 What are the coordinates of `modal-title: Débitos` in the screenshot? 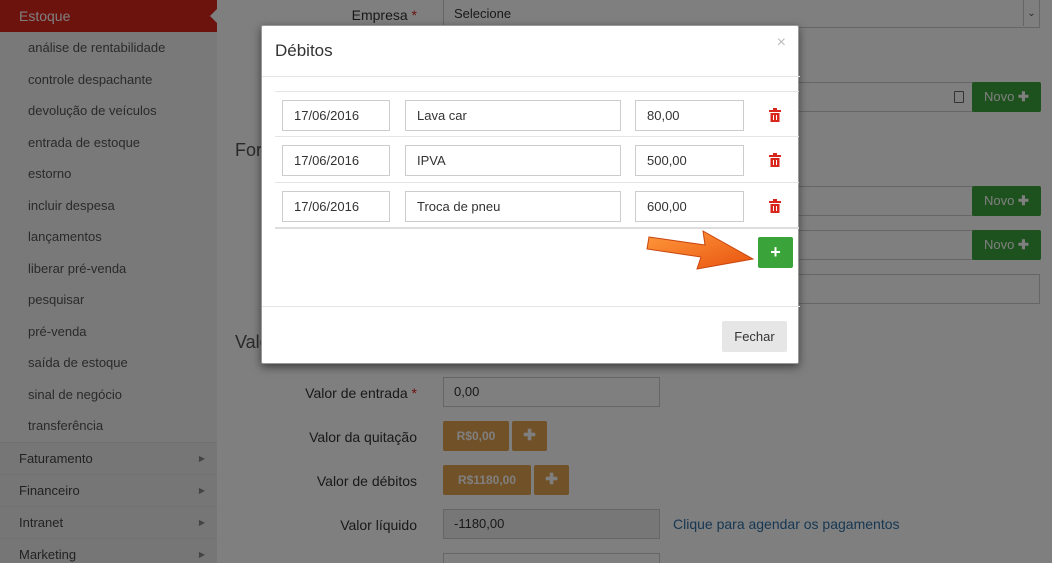 It's located at (304, 50).